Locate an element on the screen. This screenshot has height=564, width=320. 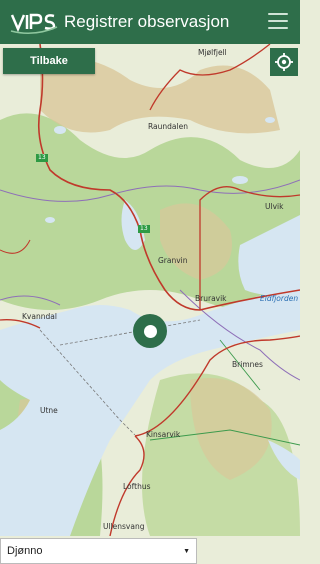
location-select: Djønno ▼ is located at coordinates (98, 551).